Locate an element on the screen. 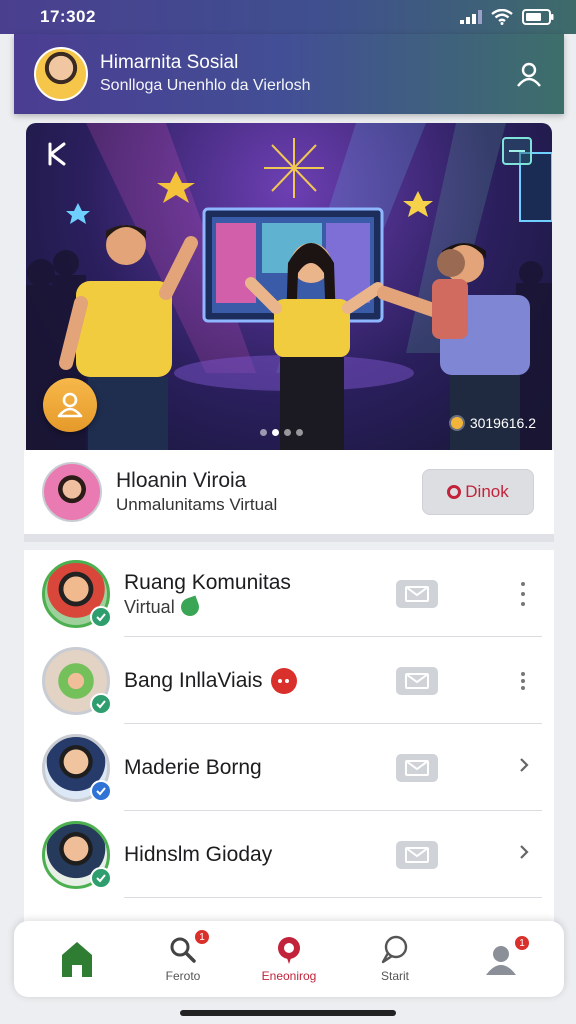 The height and width of the screenshot is (1024, 576). back-icon is located at coordinates (57, 154).